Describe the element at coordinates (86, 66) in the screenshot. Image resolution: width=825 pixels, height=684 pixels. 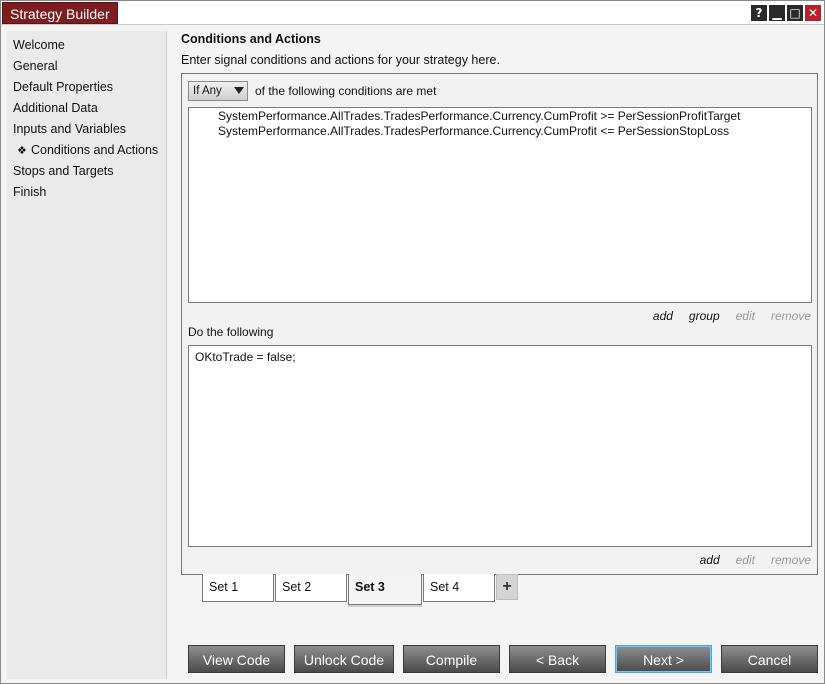
I see `sidebar-item-general: General` at that location.